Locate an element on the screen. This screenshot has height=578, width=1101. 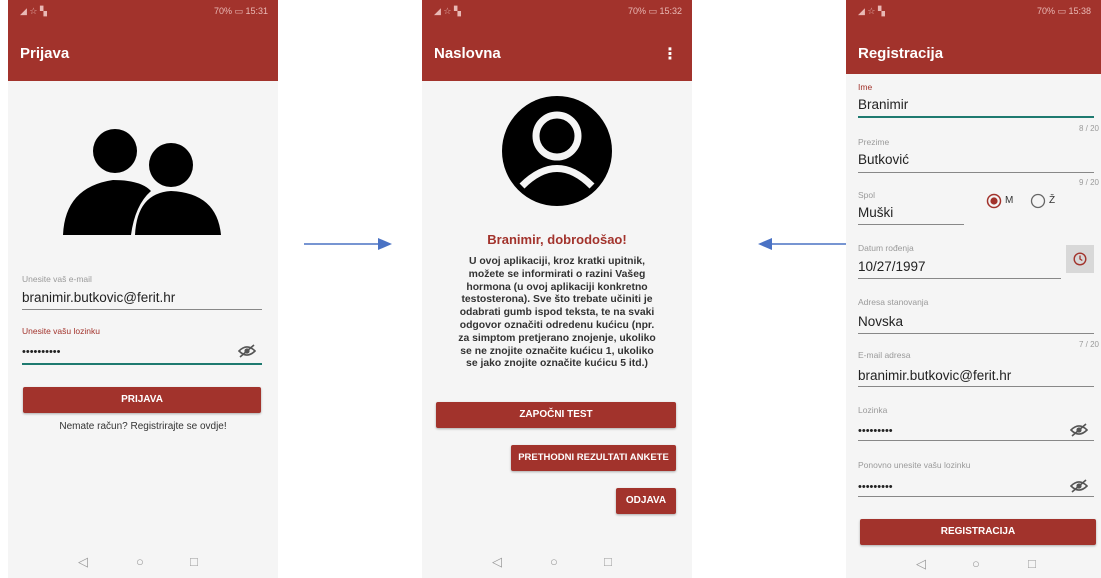
gender-z-label: Ž is located at coordinates (1052, 200).